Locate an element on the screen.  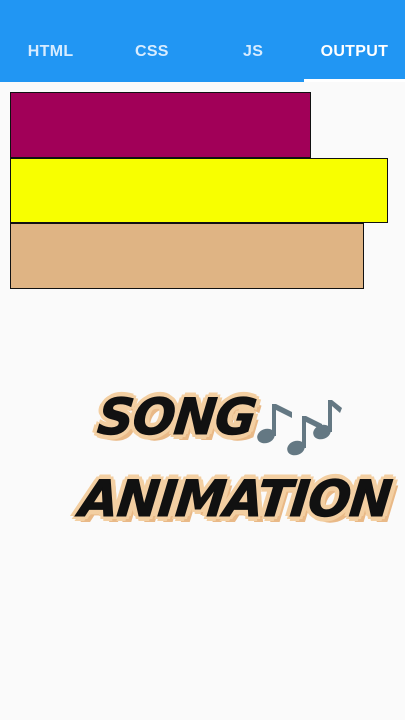
tab-html: HTML is located at coordinates (50, 52).